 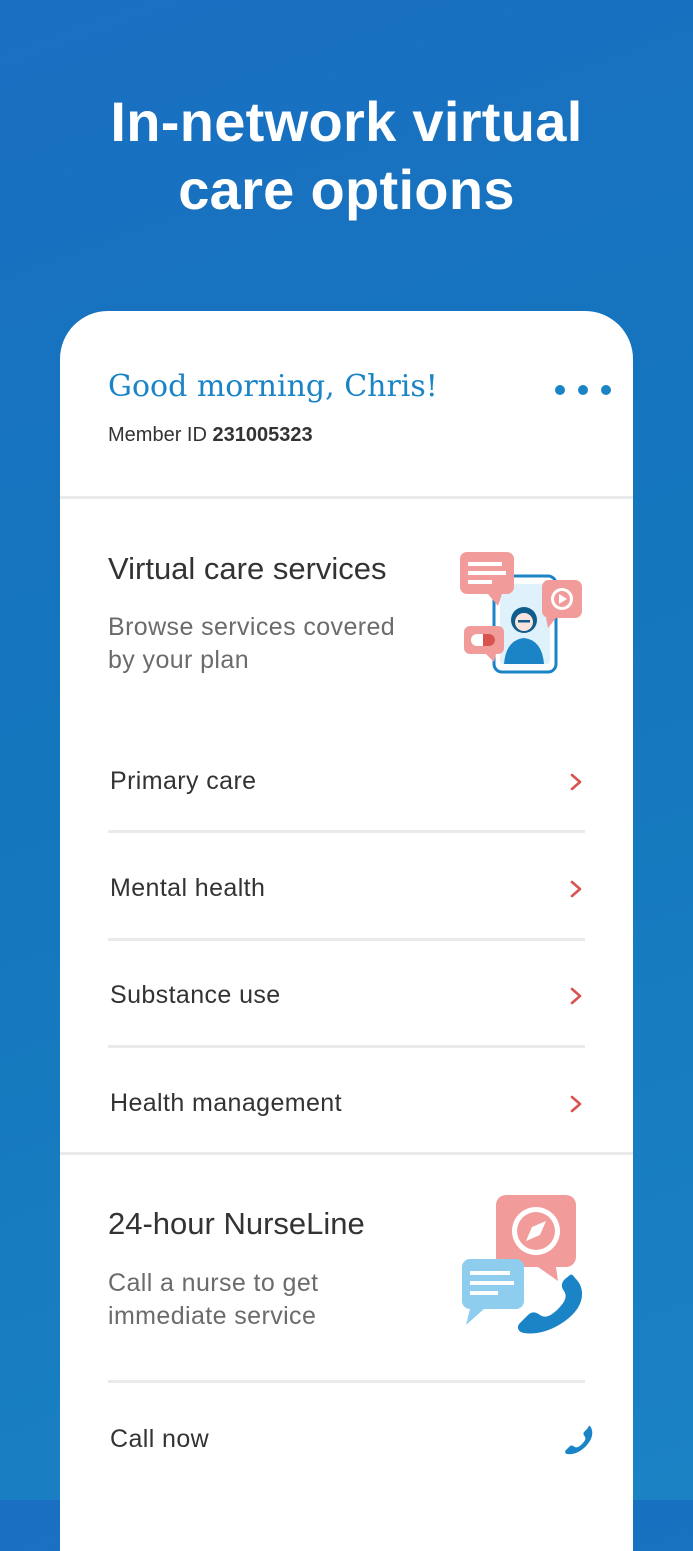 I want to click on greeting-text: Good morning, Chris!, so click(x=273, y=386).